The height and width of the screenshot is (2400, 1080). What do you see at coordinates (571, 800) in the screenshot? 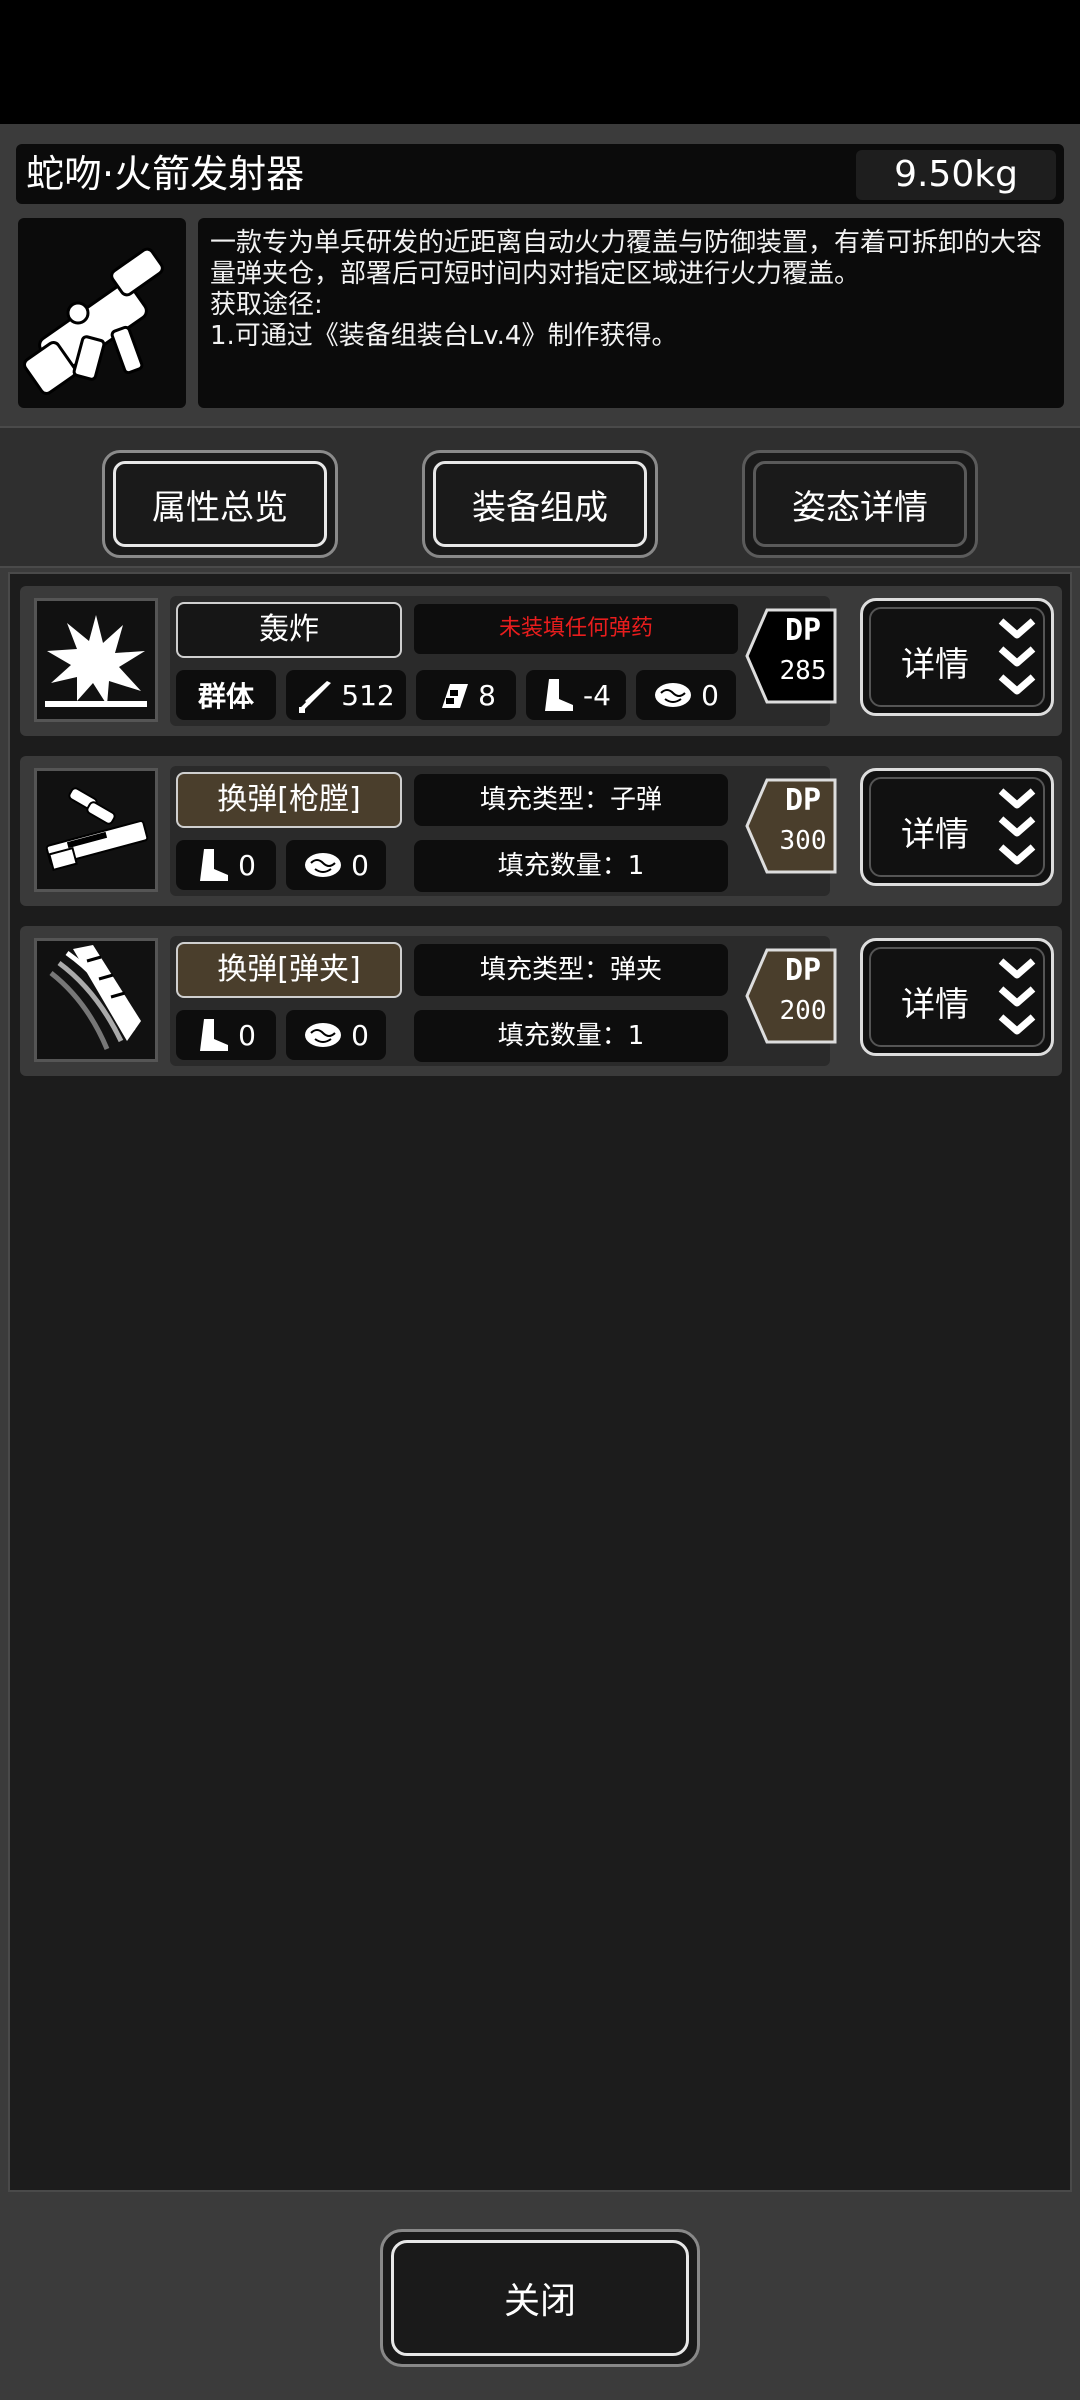
I see `fill-type: 填充类型：子弹` at bounding box center [571, 800].